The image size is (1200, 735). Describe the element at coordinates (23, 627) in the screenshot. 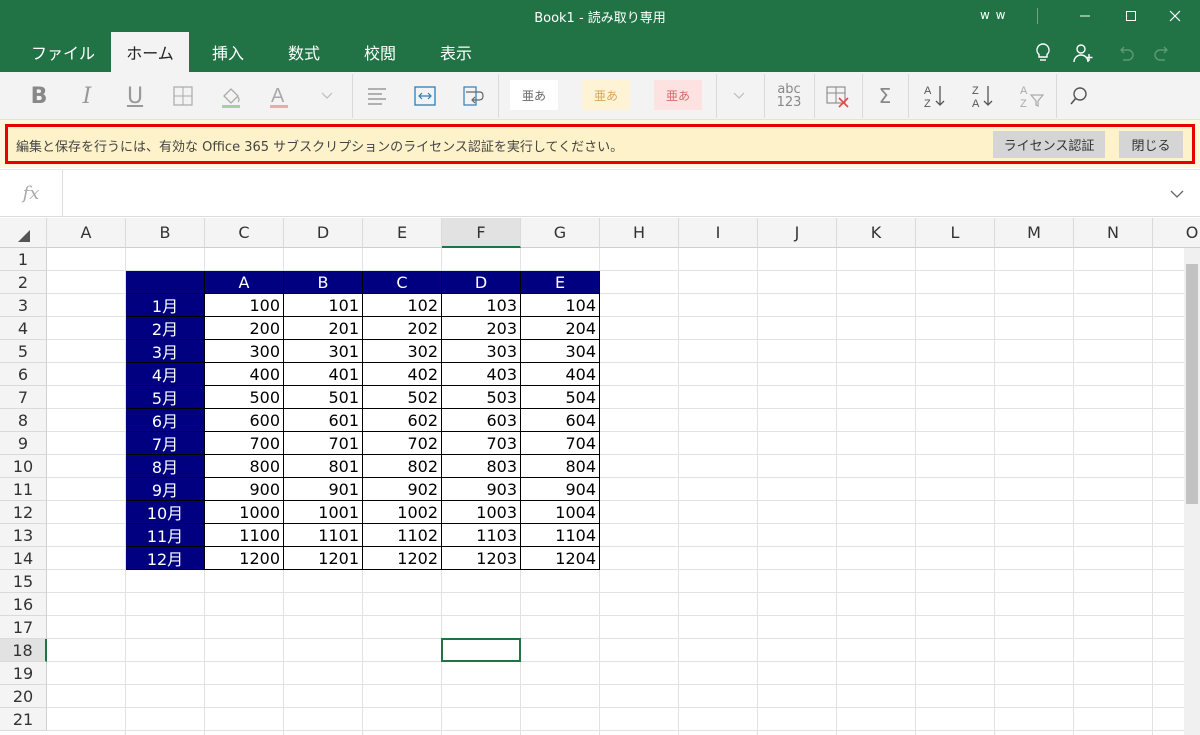

I see `row-header-17: 17` at that location.